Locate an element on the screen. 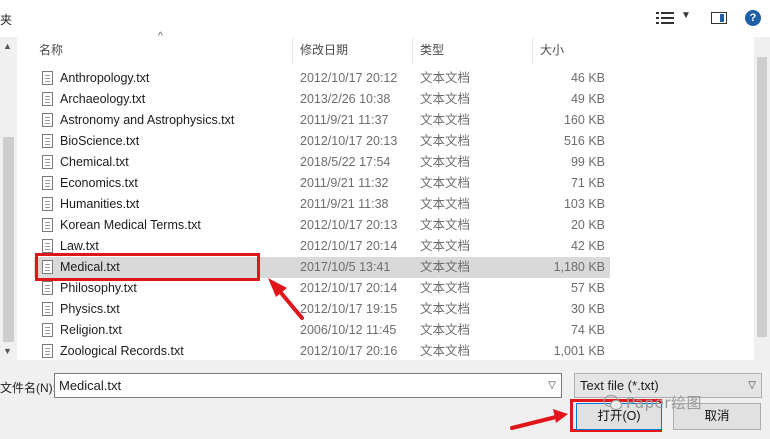 Image resolution: width=770 pixels, height=439 pixels. filename-input is located at coordinates (294, 385).